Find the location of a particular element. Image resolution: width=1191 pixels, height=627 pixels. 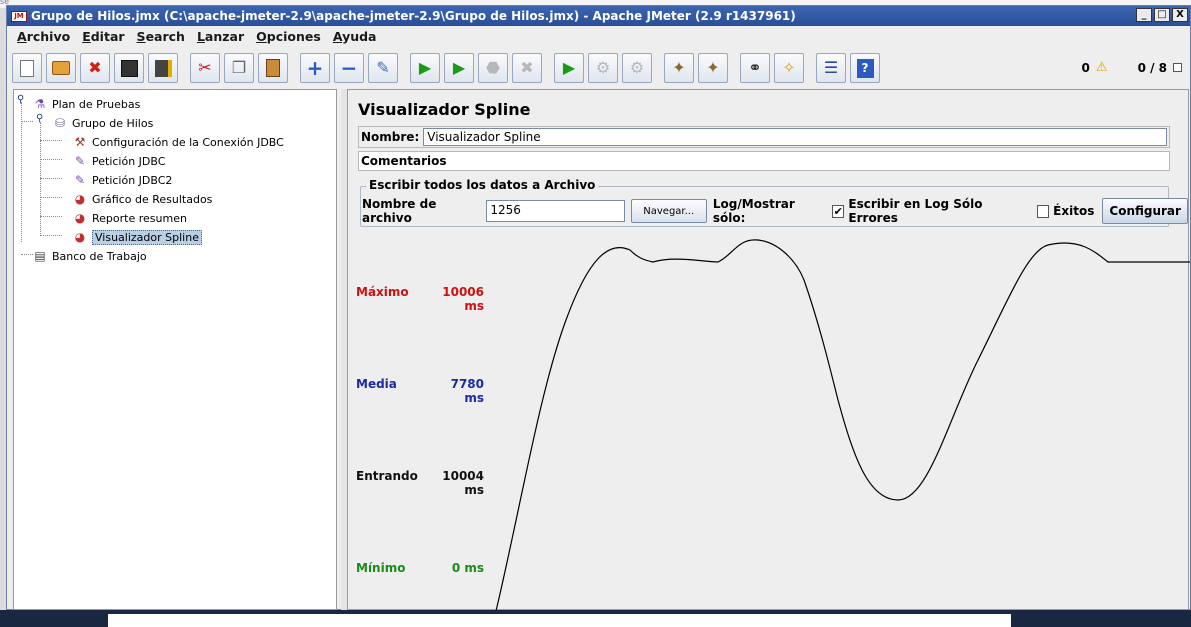

minimize-button: _ is located at coordinates (1144, 15).